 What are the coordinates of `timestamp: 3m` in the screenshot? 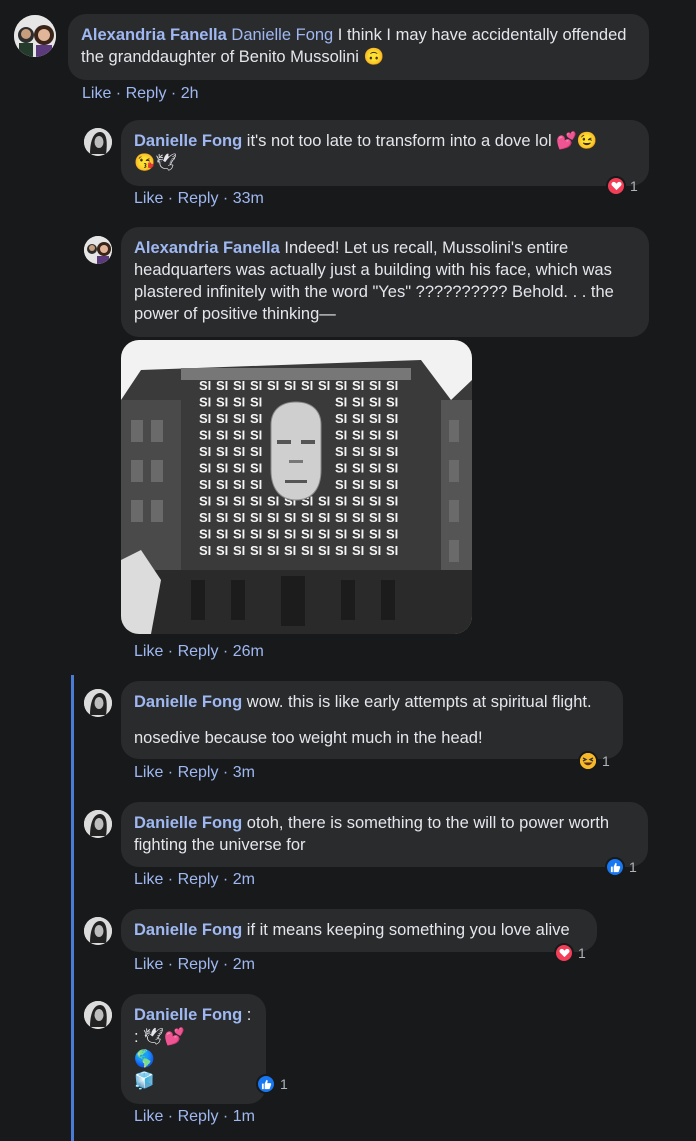 It's located at (244, 772).